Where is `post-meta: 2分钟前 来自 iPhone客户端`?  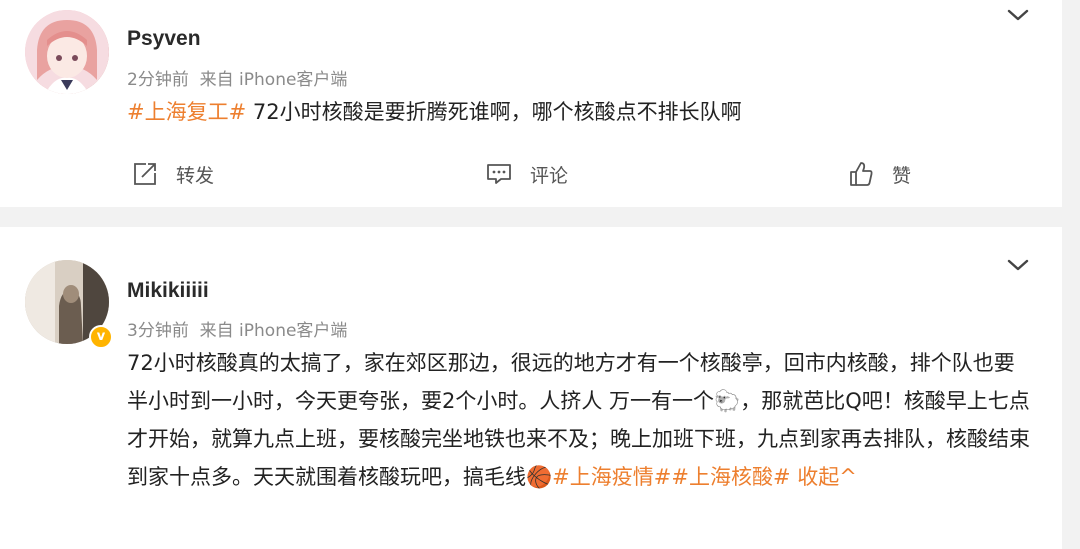 post-meta: 2分钟前 来自 iPhone客户端 is located at coordinates (237, 77).